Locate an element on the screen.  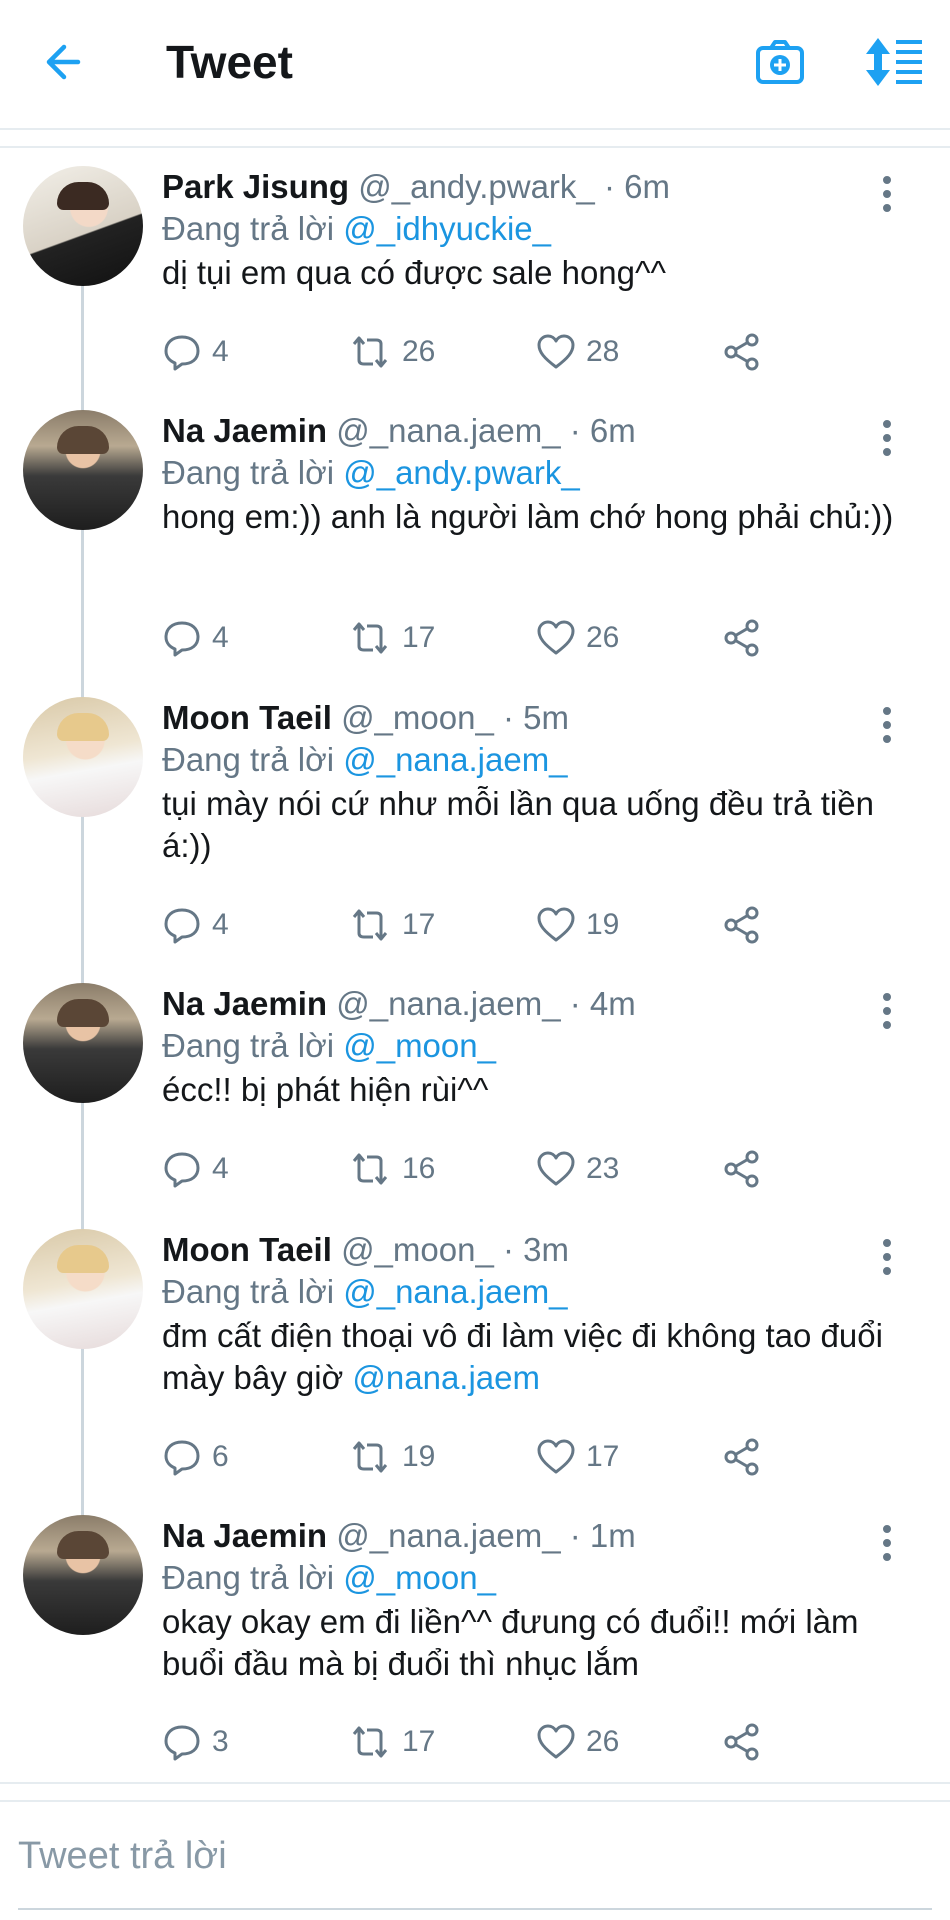
tweet-actions: 4 16 23 is located at coordinates (472, 1169).